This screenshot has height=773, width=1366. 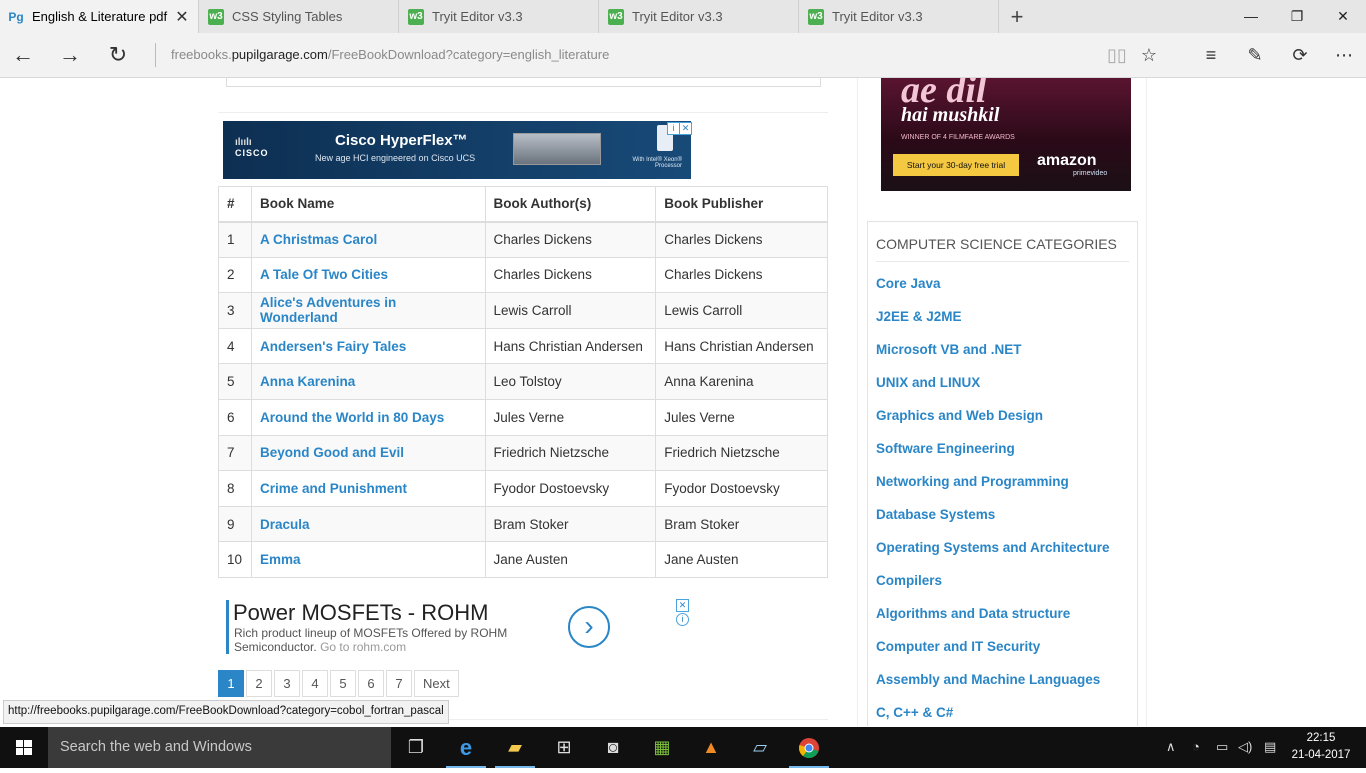 I want to click on category-link: Compilers, so click(x=993, y=589).